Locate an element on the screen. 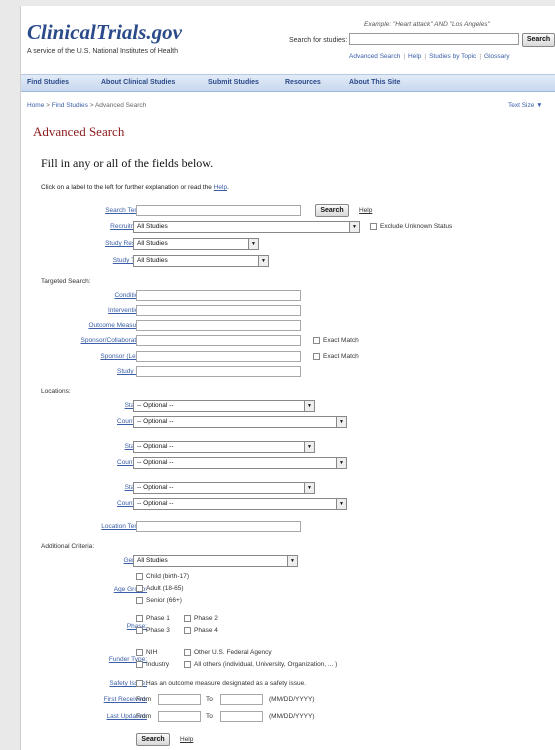 Image resolution: width=555 pixels, height=750 pixels. sponsor-lead-input is located at coordinates (218, 356).